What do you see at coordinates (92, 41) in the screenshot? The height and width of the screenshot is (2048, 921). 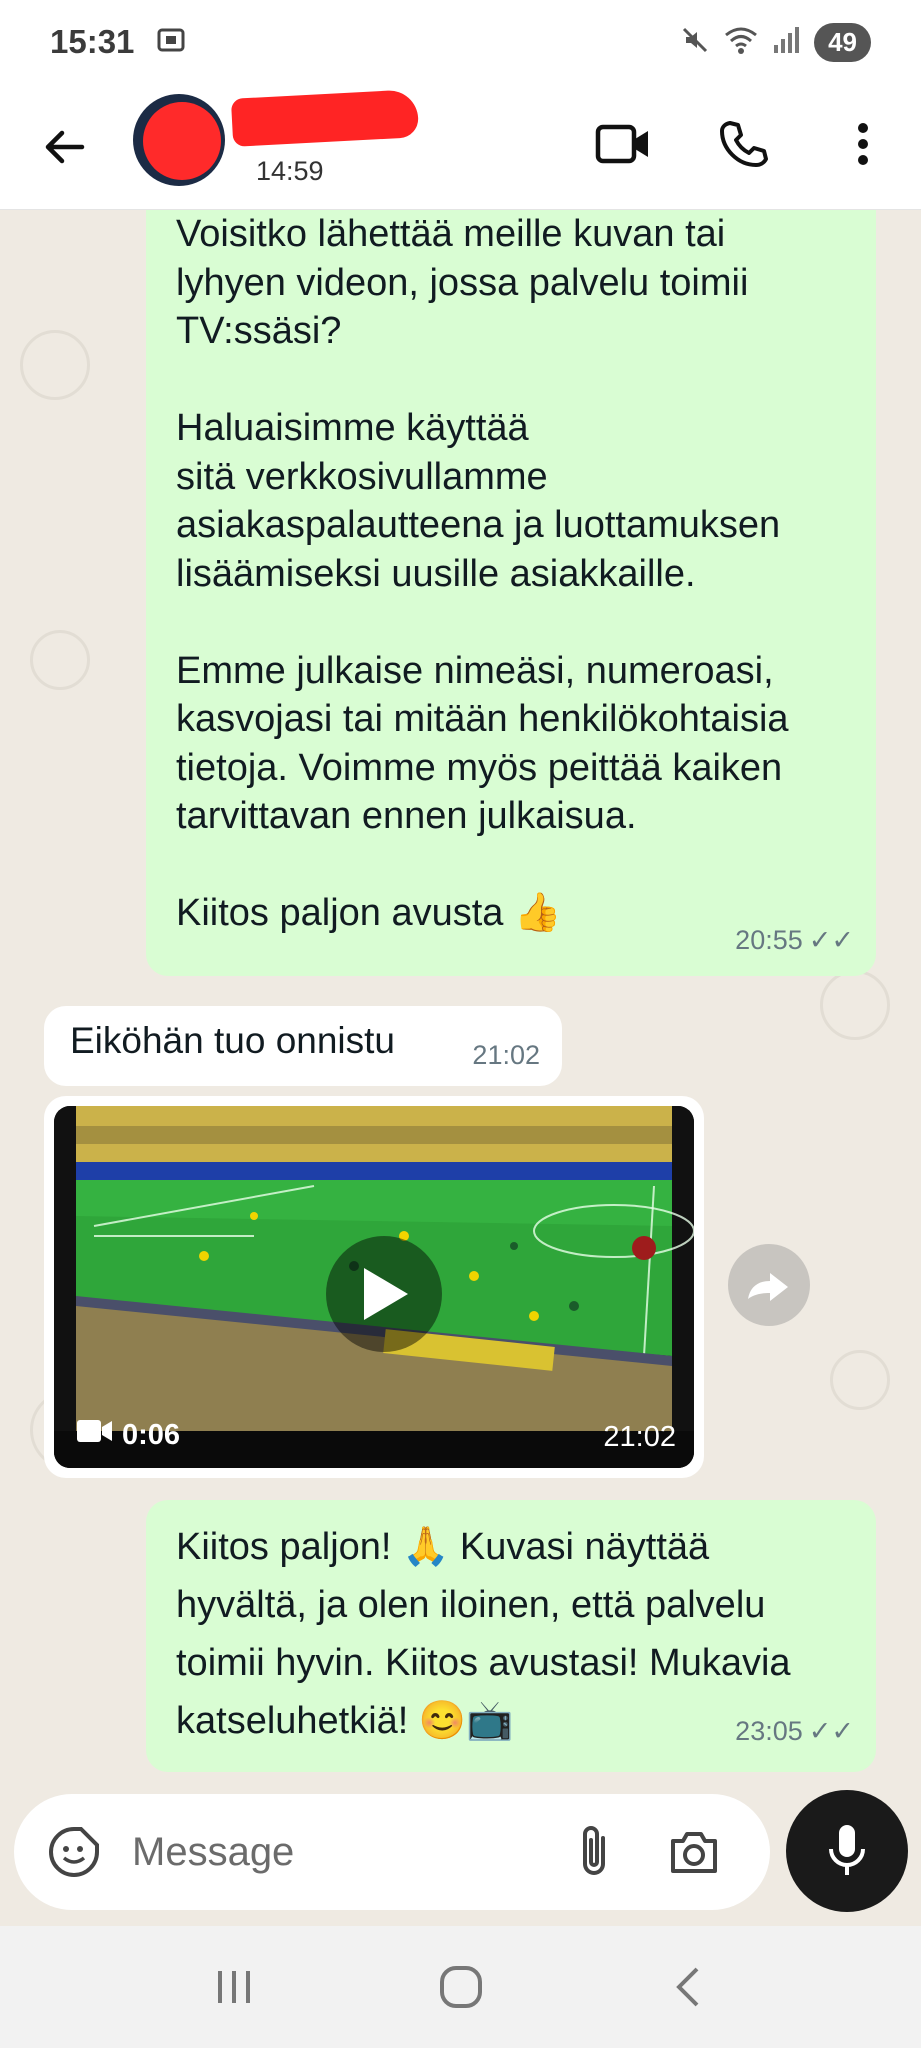 I see `status-time: 15:31` at bounding box center [92, 41].